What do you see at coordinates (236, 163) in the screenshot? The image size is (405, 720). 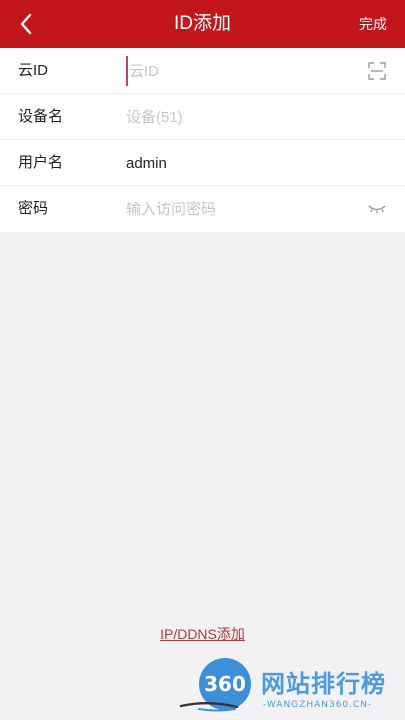 I see `username-input` at bounding box center [236, 163].